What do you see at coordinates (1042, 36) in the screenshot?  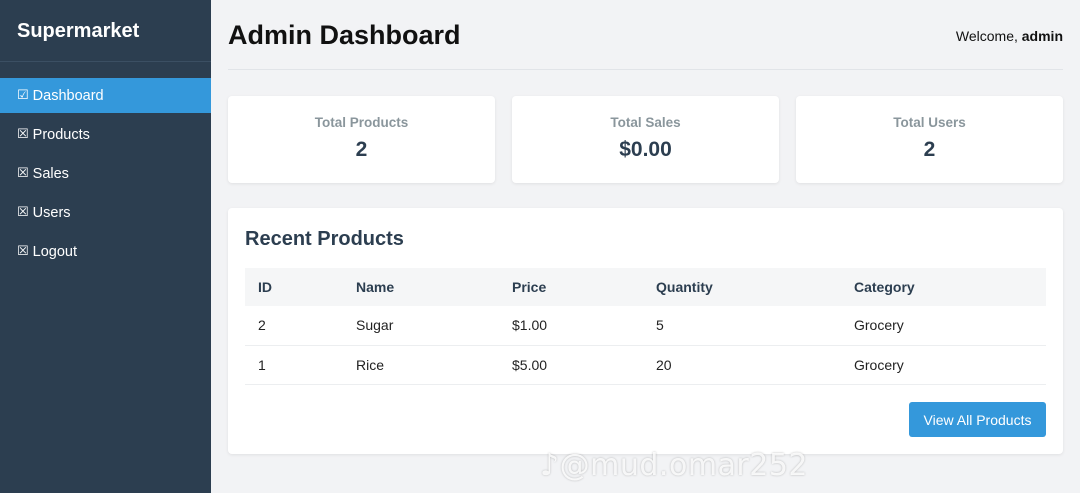 I see `username: admin` at bounding box center [1042, 36].